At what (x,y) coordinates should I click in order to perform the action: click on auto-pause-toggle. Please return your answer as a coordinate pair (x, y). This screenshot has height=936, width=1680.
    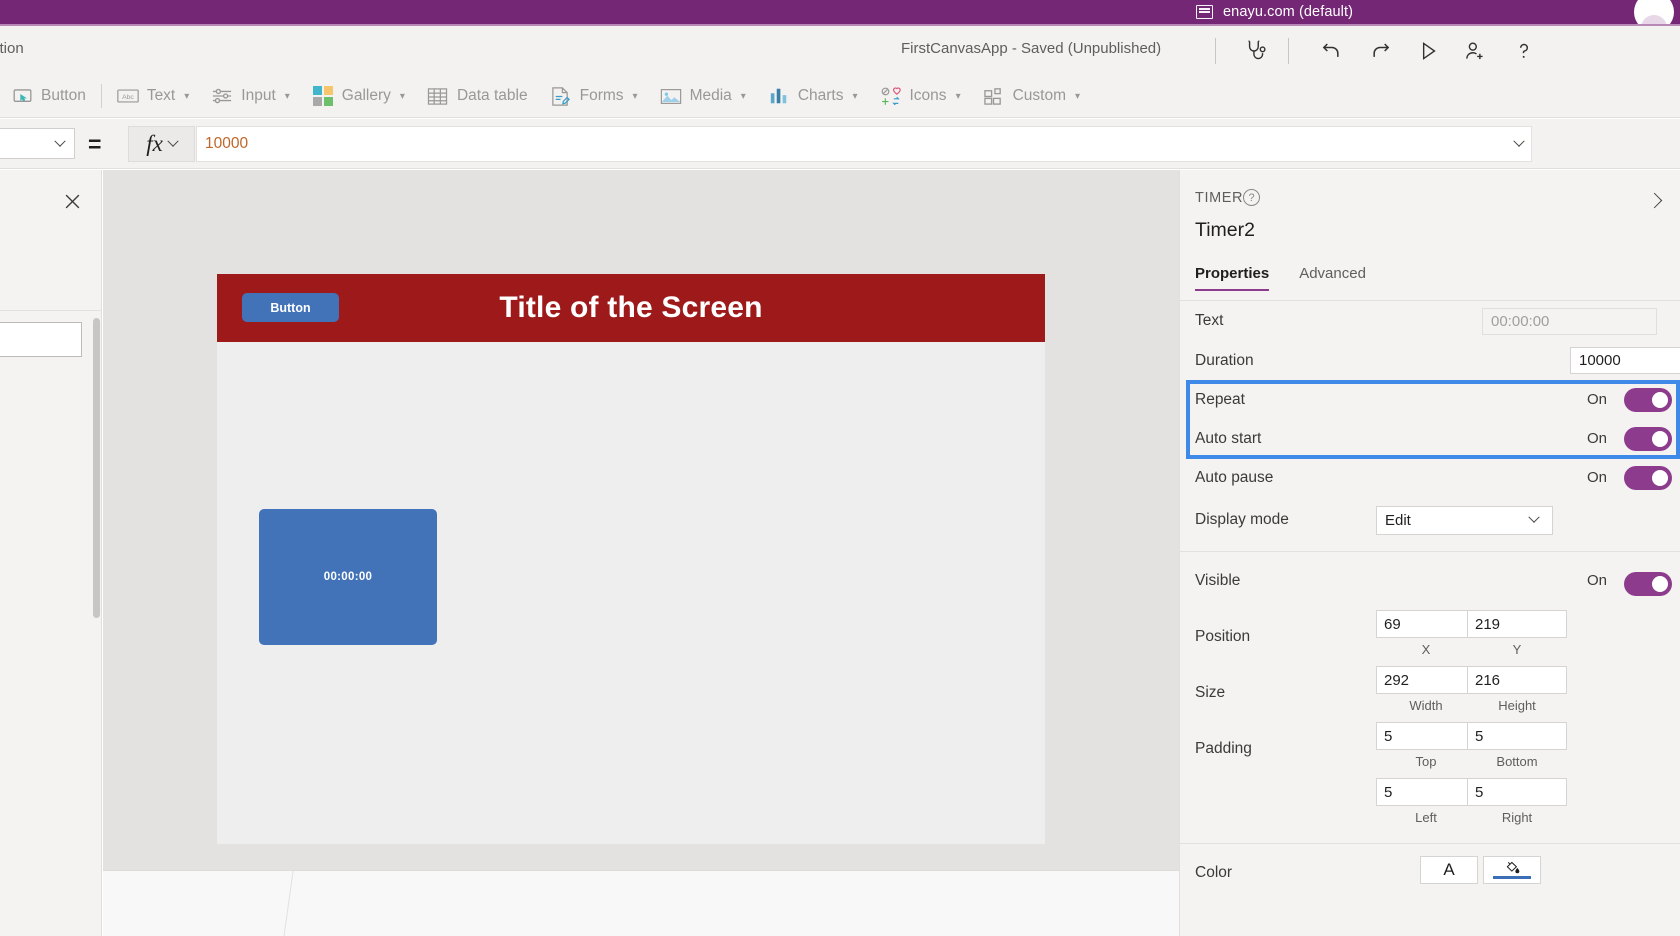
    Looking at the image, I should click on (1648, 477).